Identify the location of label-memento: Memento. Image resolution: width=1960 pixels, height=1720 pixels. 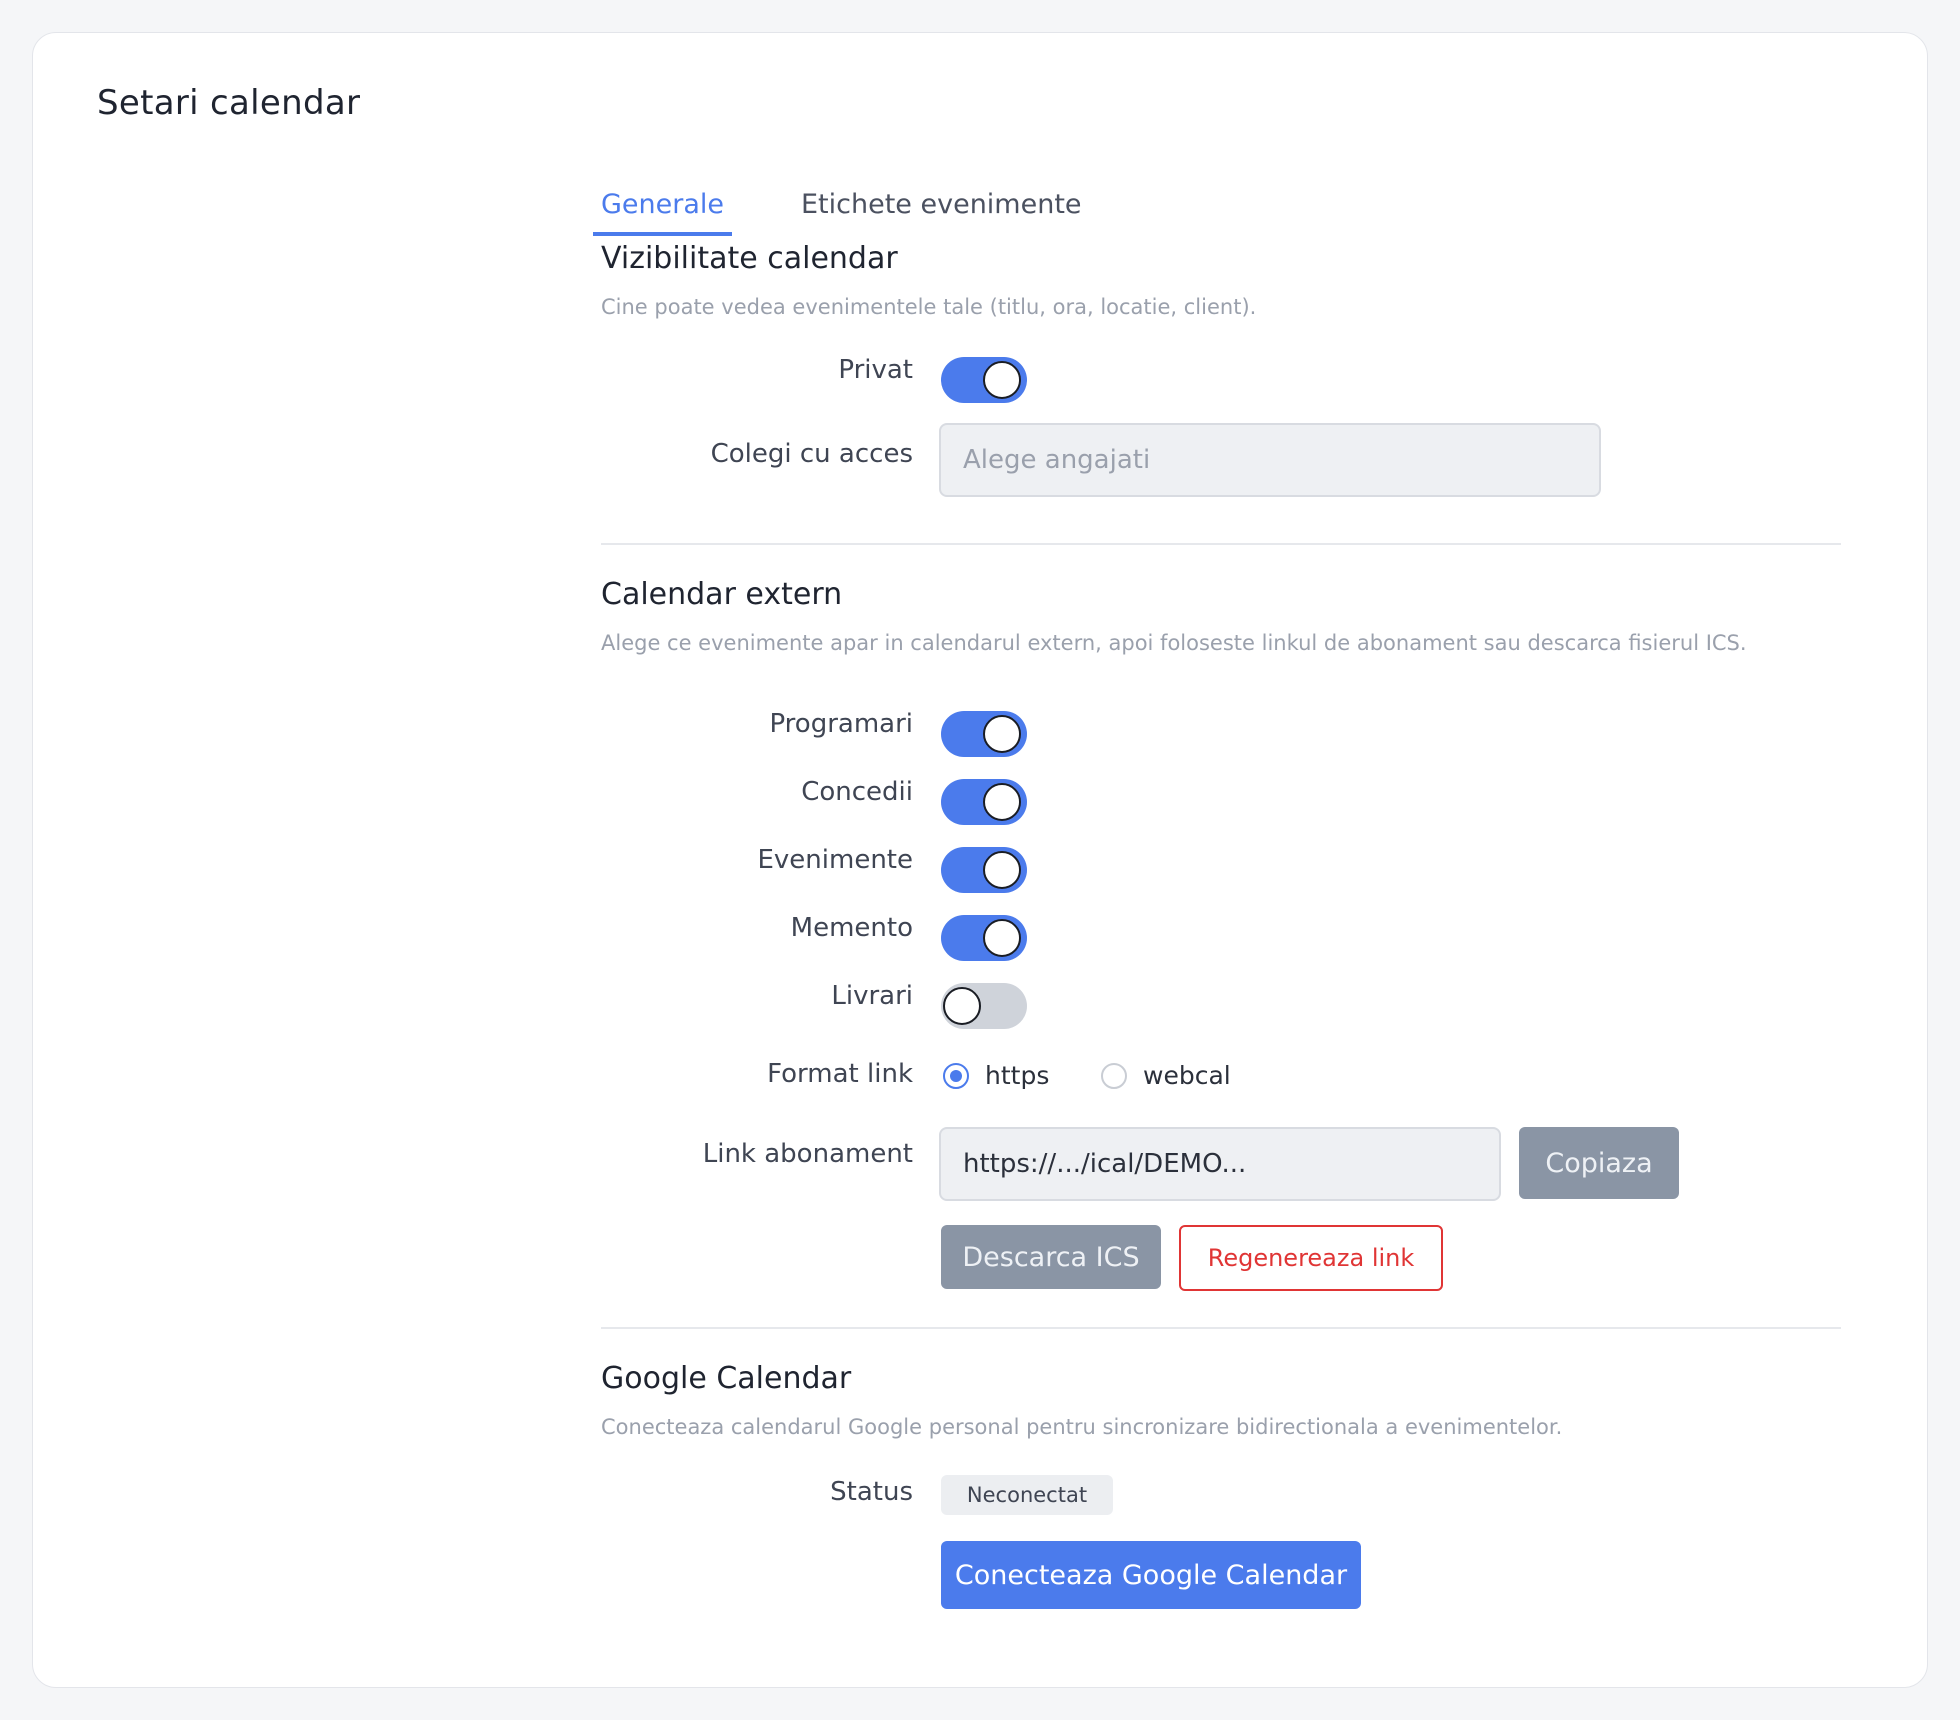
(851, 928).